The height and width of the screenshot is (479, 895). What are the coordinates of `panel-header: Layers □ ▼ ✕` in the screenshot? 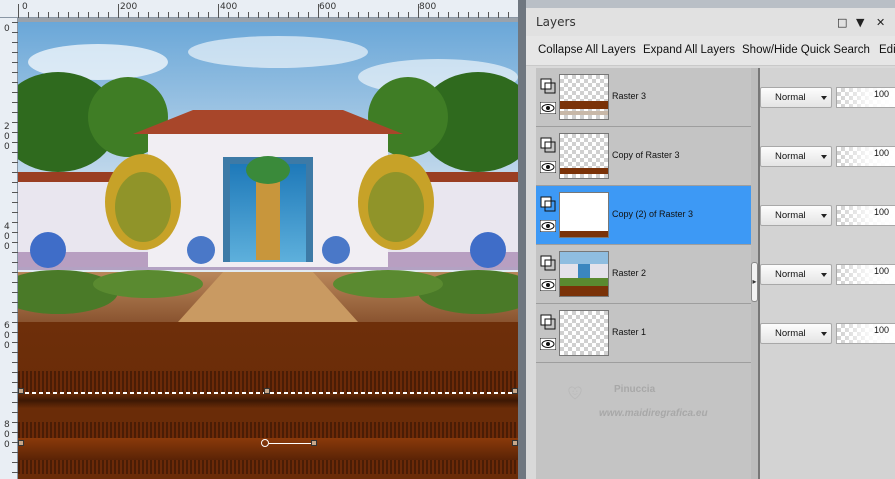 It's located at (710, 22).